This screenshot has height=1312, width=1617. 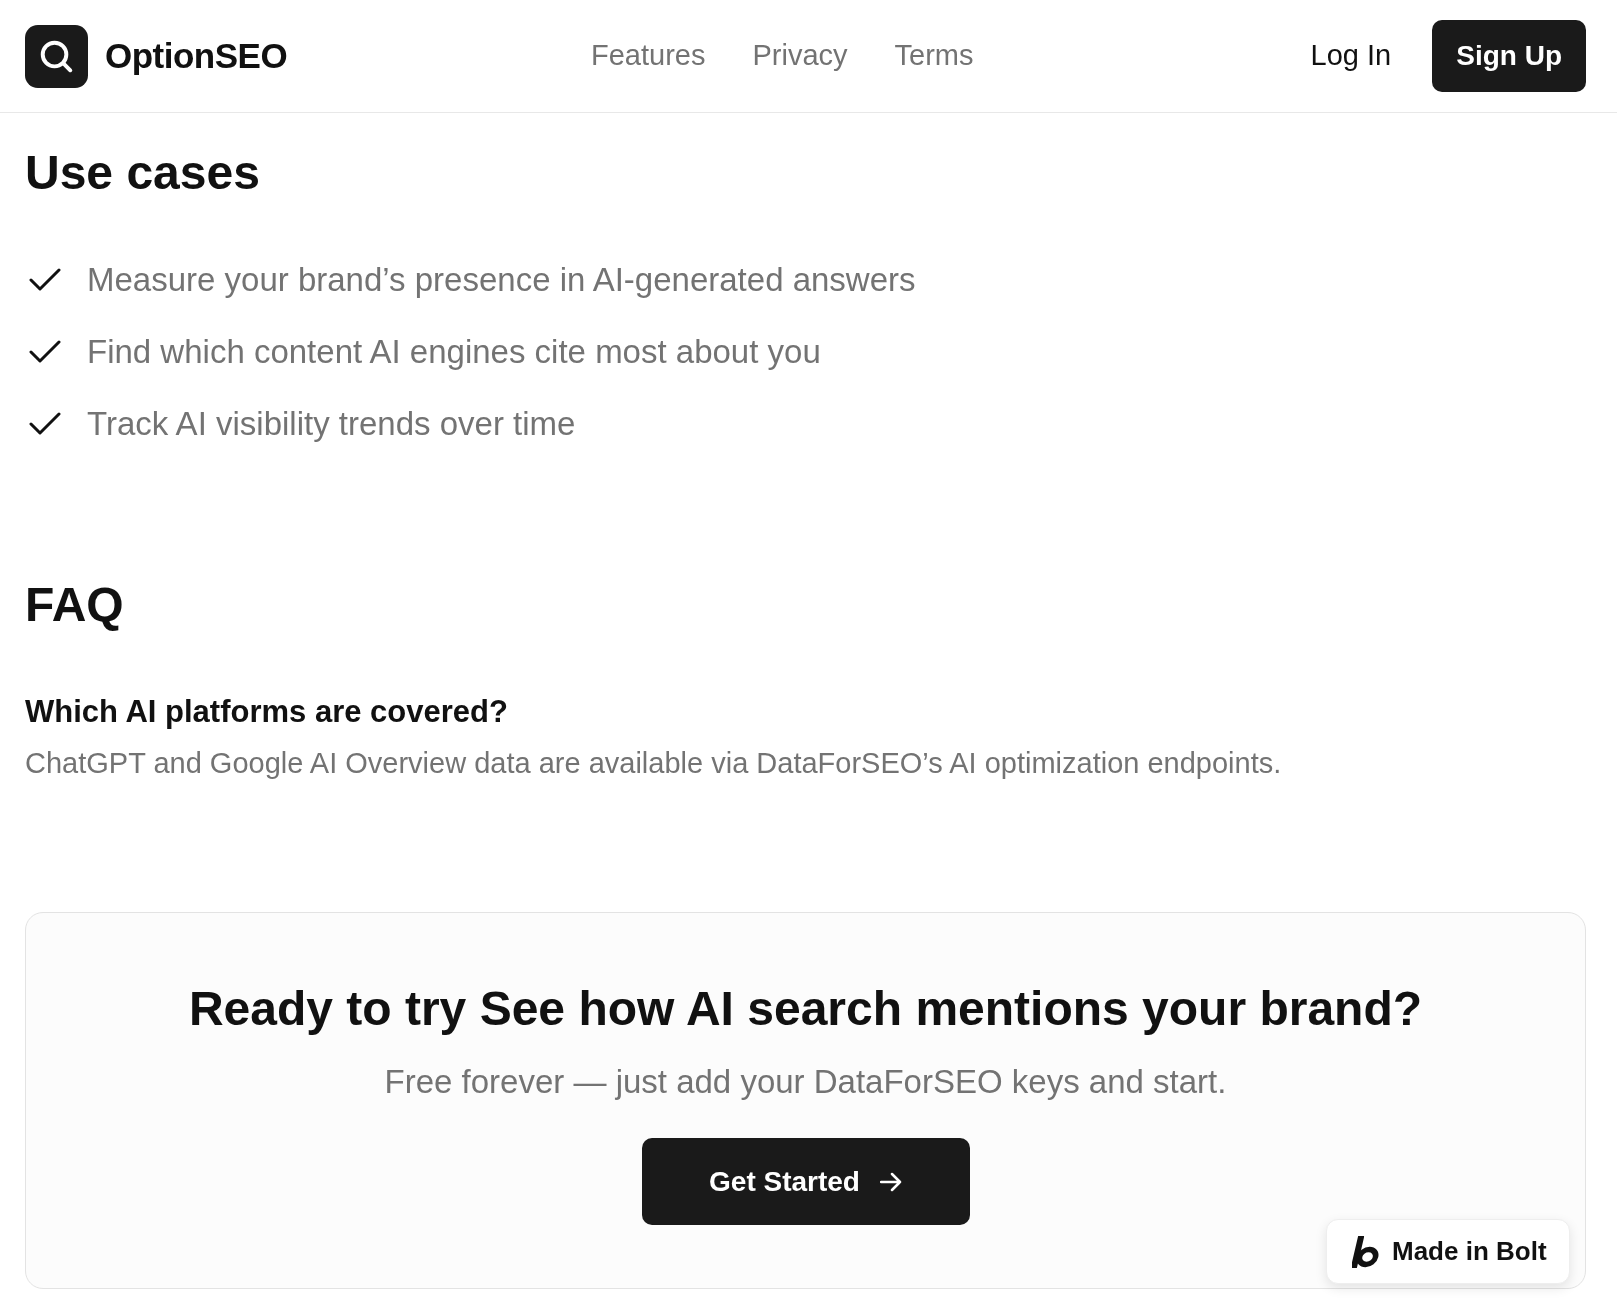 What do you see at coordinates (890, 1181) in the screenshot?
I see `arrow-right-icon` at bounding box center [890, 1181].